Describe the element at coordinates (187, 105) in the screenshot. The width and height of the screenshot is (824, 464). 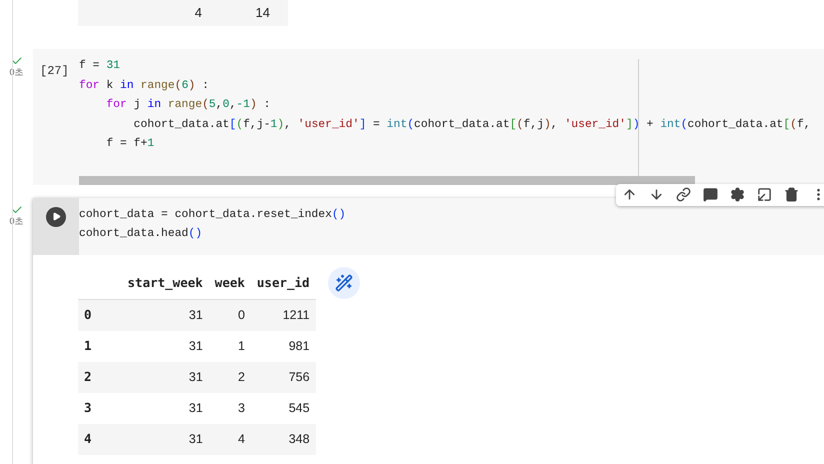
I see `code-line: for j in range(5,0,-1) :` at that location.